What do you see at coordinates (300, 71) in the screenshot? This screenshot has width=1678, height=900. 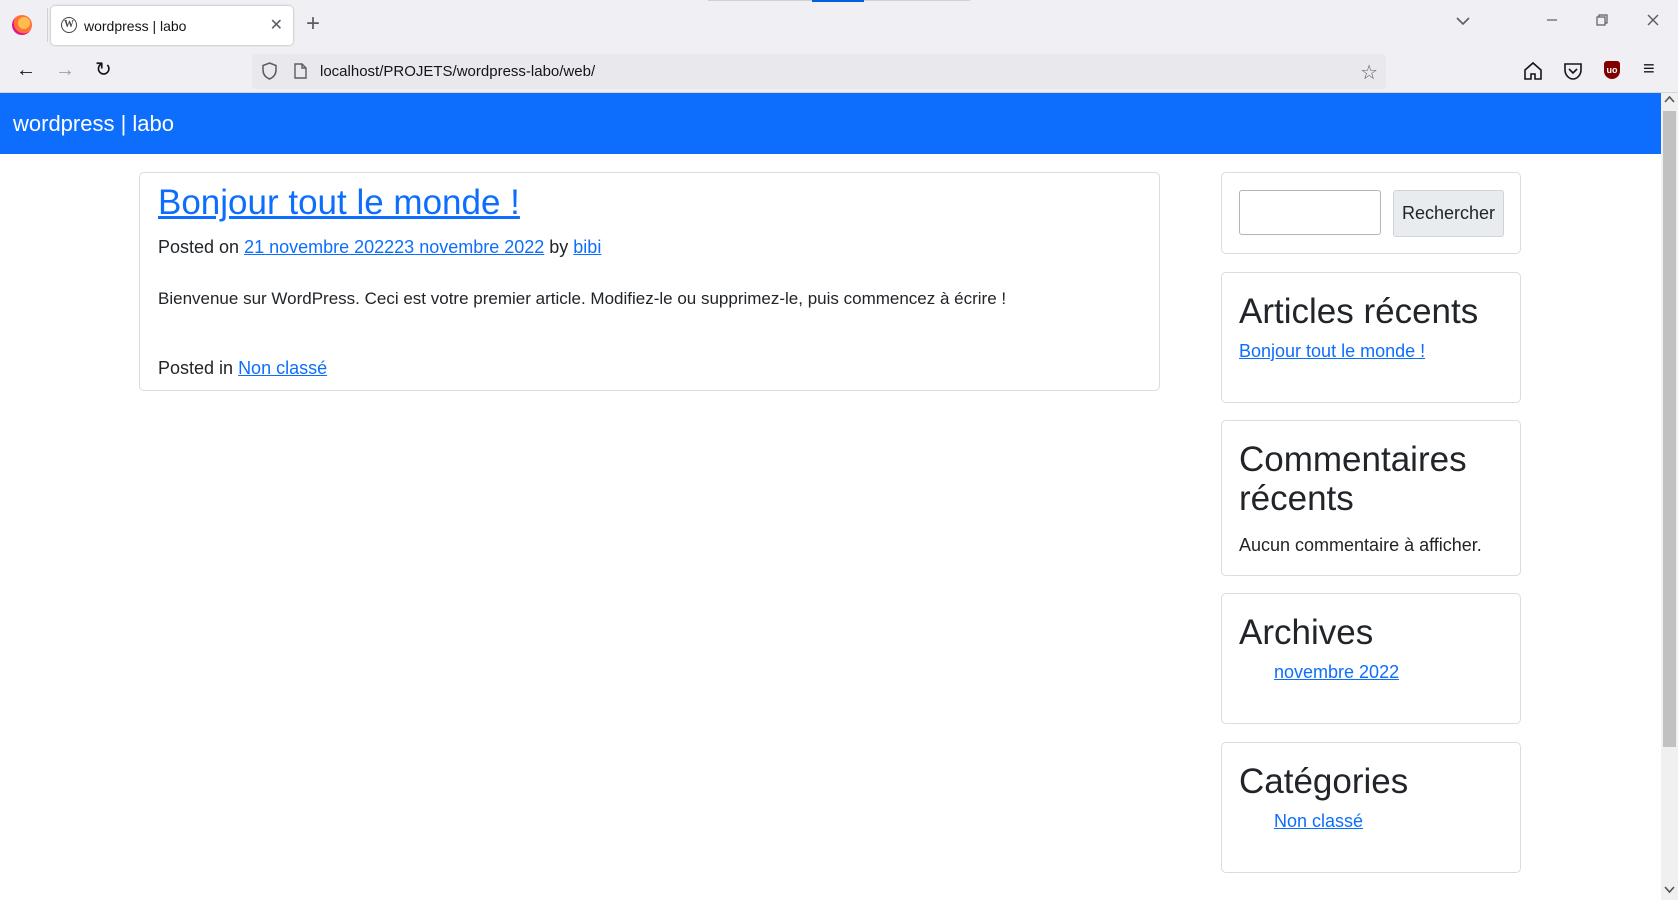 I see `page-info-icon` at bounding box center [300, 71].